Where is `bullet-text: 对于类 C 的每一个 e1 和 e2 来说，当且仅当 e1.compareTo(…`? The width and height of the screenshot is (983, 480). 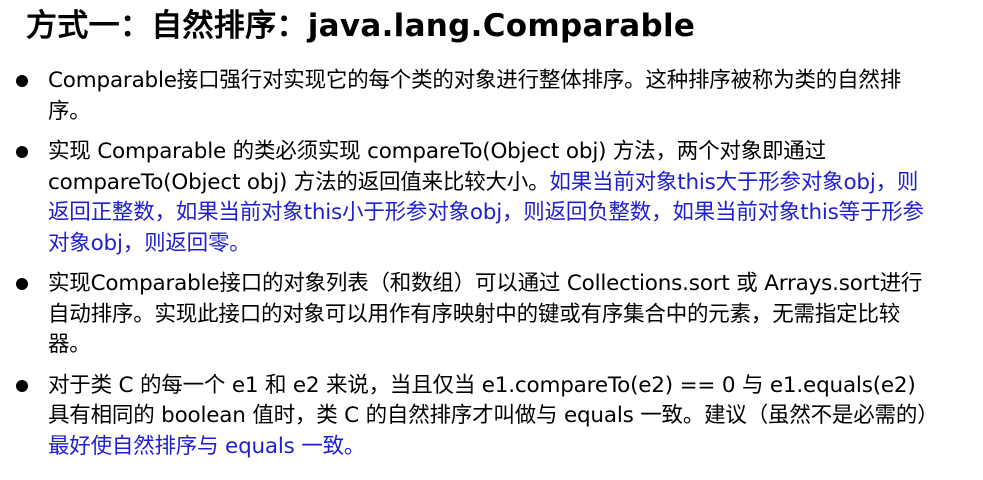 bullet-text: 对于类 C 的每一个 e1 和 e2 来说，当且仅当 e1.compareTo(… is located at coordinates (493, 400).